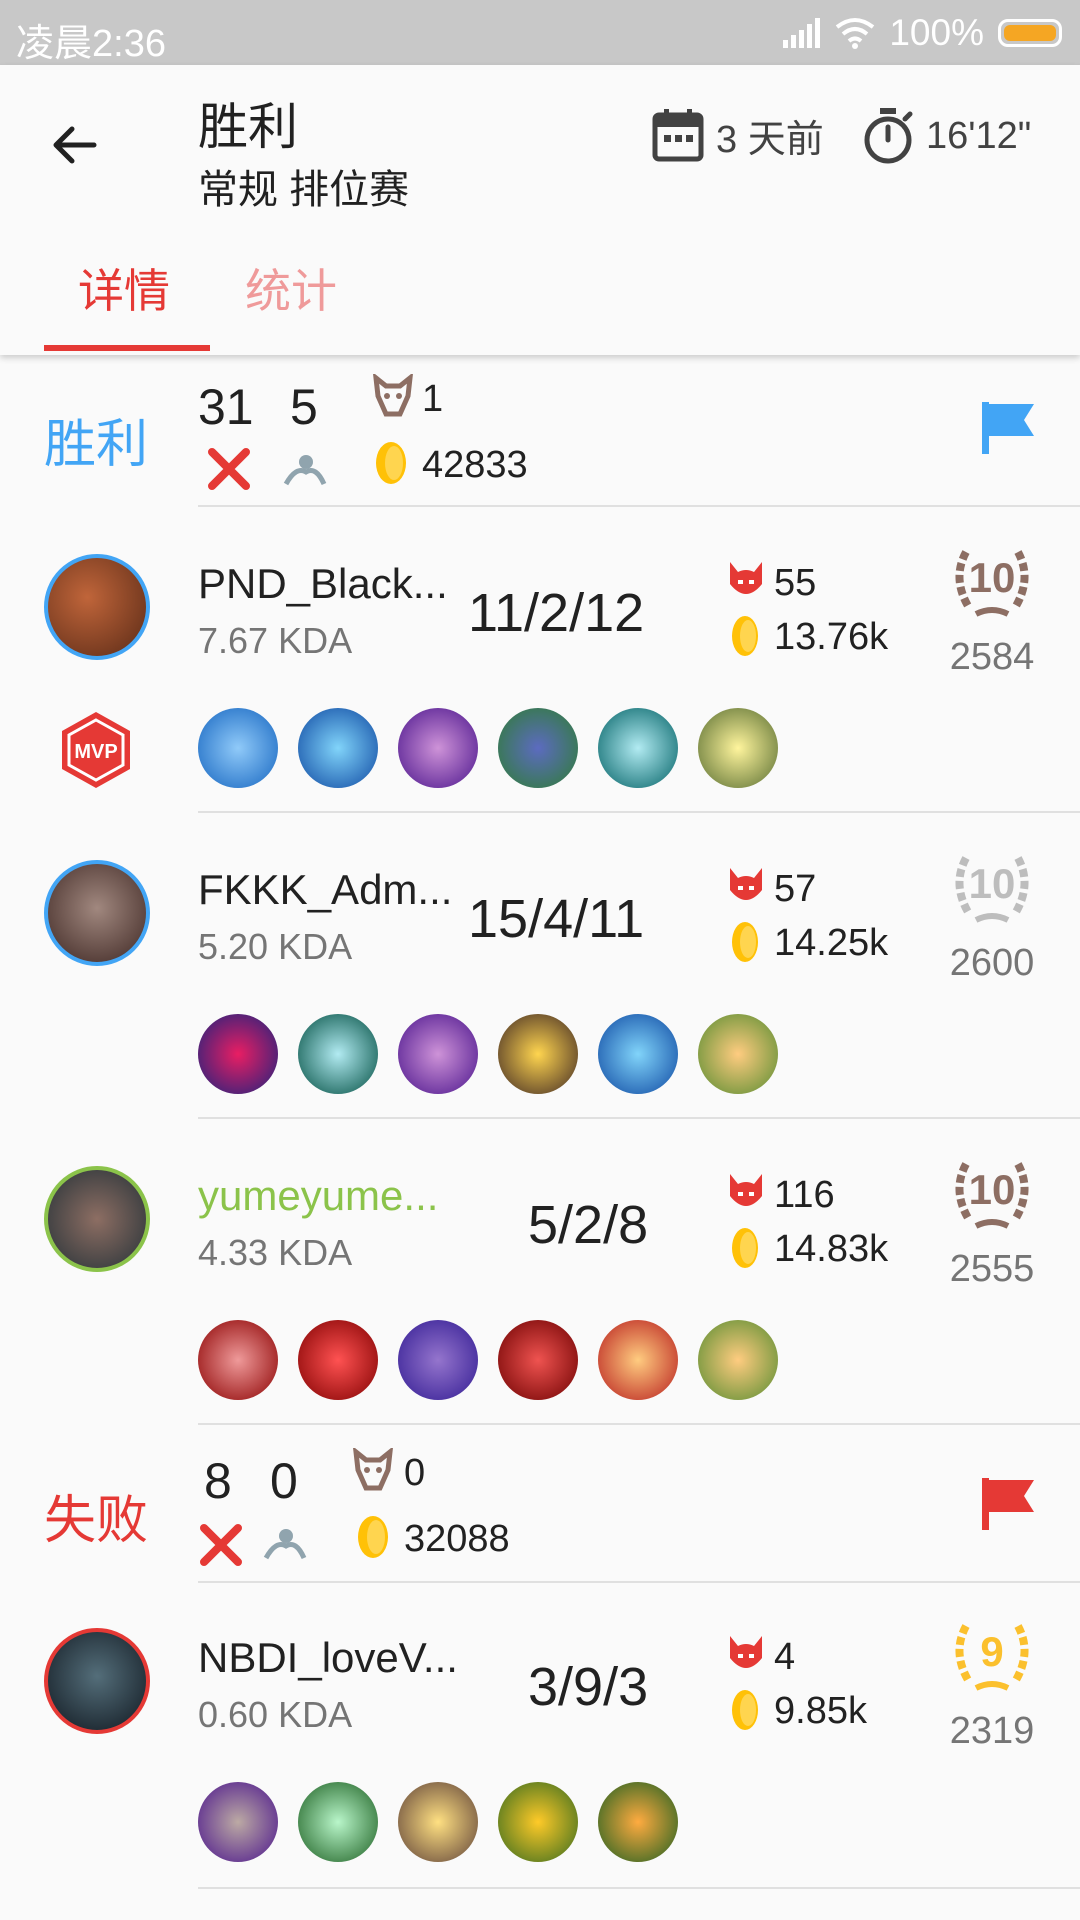 The width and height of the screenshot is (1080, 1920). Describe the element at coordinates (540, 32) in the screenshot. I see `status-bar: 凌晨2:36 100%` at that location.